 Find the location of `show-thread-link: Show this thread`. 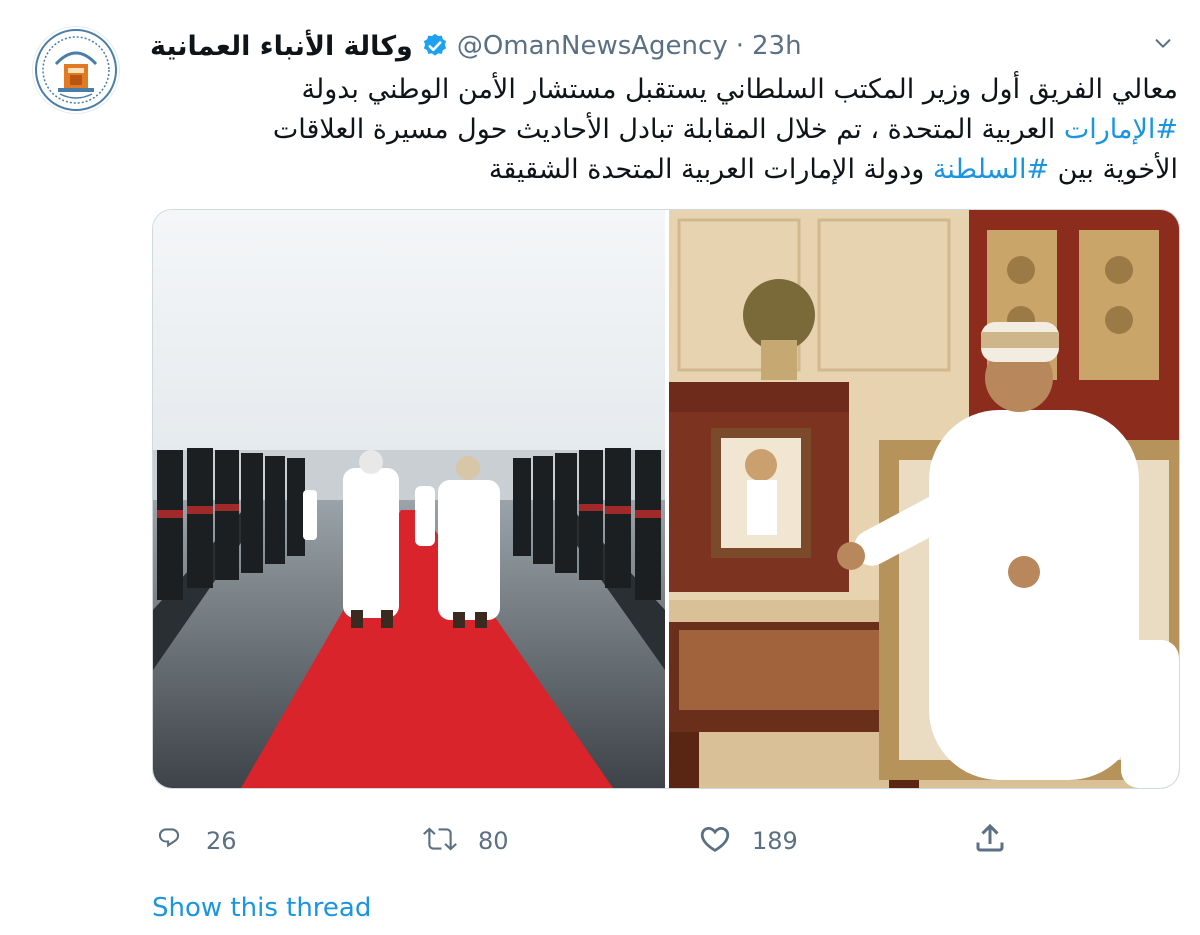

show-thread-link: Show this thread is located at coordinates (261, 908).